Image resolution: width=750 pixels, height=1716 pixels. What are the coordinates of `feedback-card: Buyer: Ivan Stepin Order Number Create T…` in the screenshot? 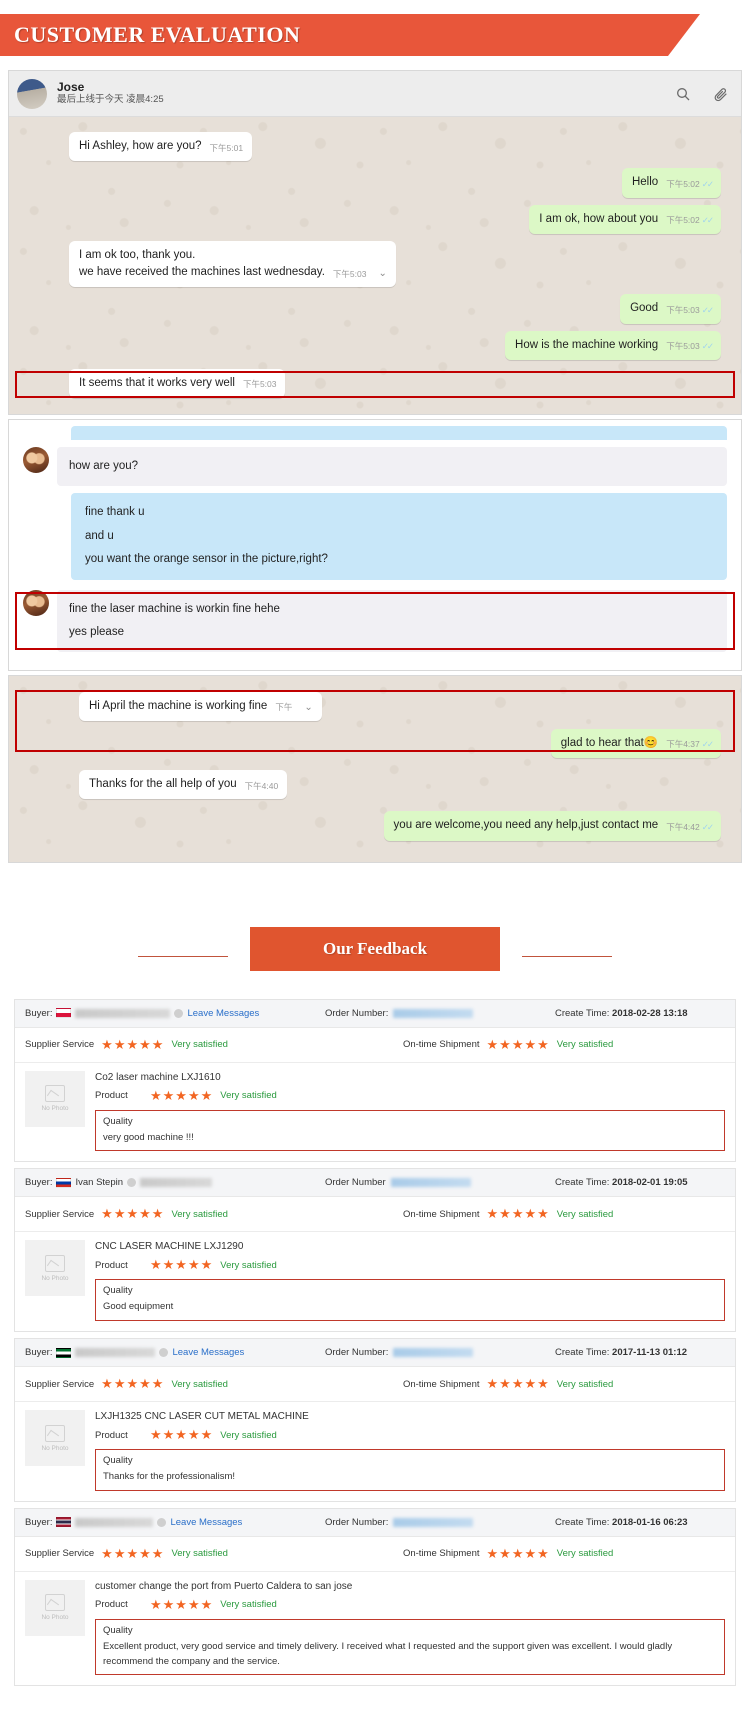 It's located at (375, 1250).